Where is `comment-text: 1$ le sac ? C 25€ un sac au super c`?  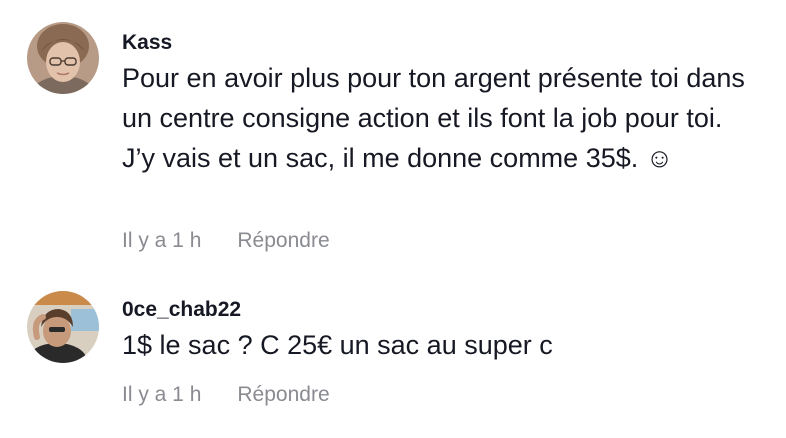
comment-text: 1$ le sac ? C 25€ un sac au super c is located at coordinates (337, 345).